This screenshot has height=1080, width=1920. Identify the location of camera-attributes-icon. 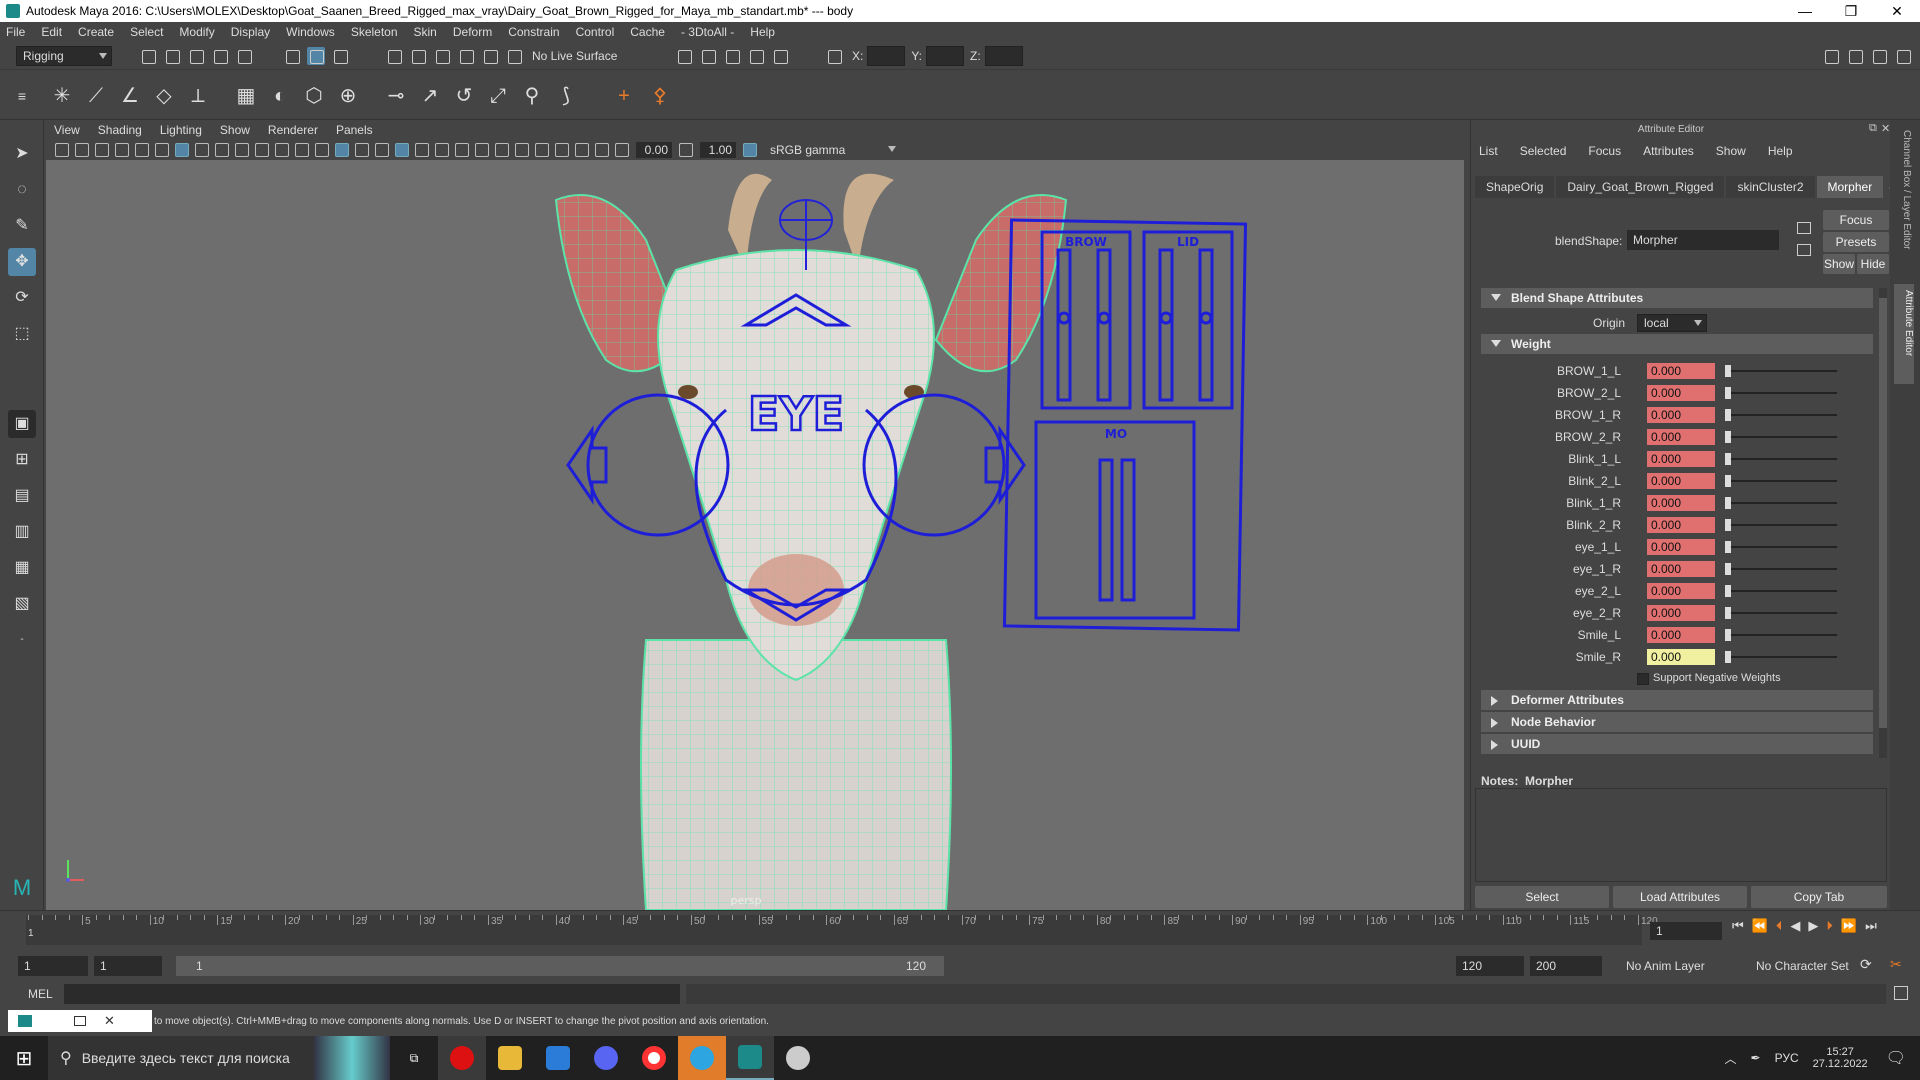
(82, 150).